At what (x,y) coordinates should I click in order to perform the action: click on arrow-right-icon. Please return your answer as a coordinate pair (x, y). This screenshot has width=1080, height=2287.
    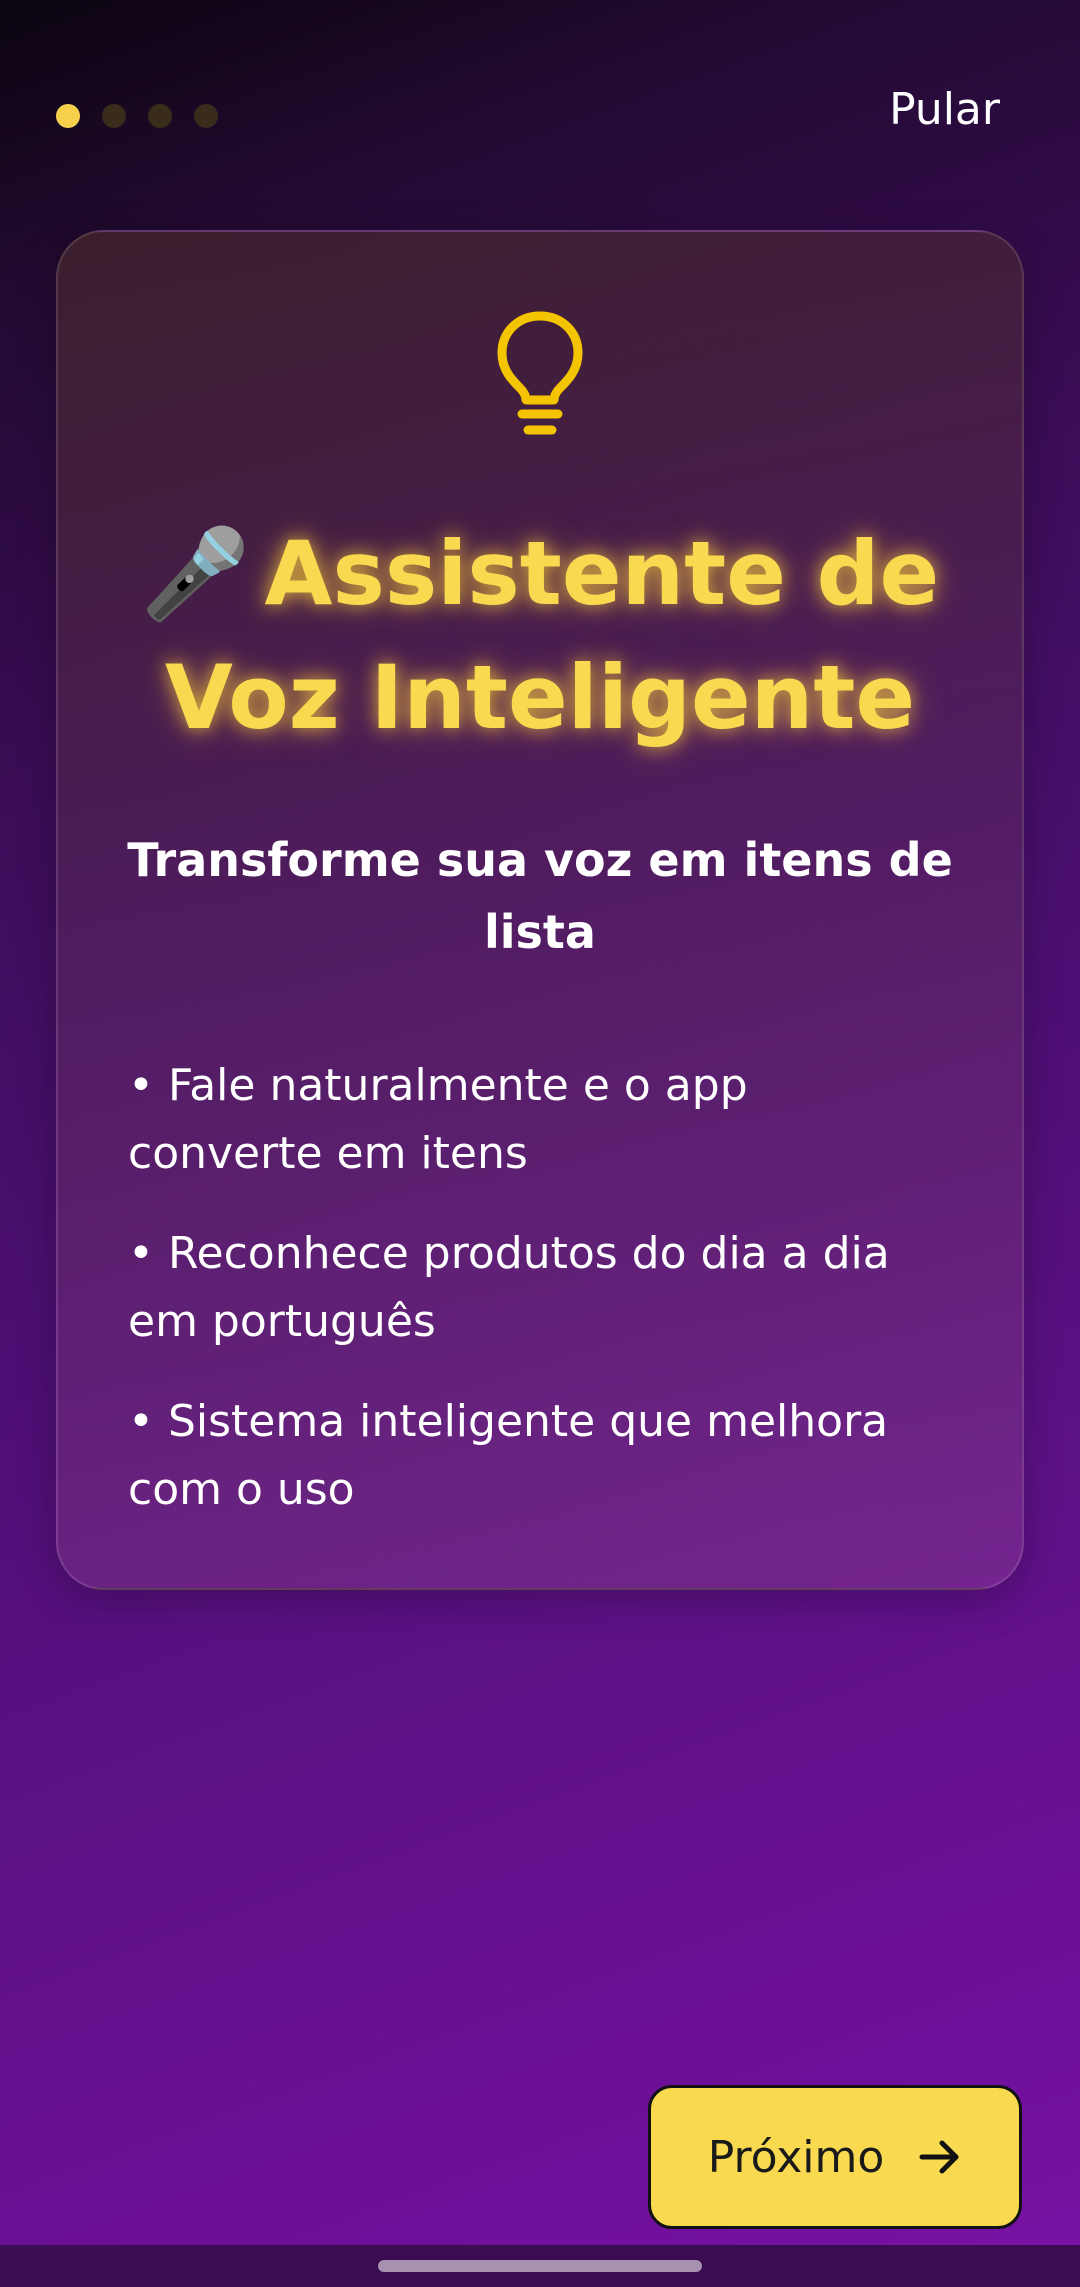
    Looking at the image, I should click on (939, 2157).